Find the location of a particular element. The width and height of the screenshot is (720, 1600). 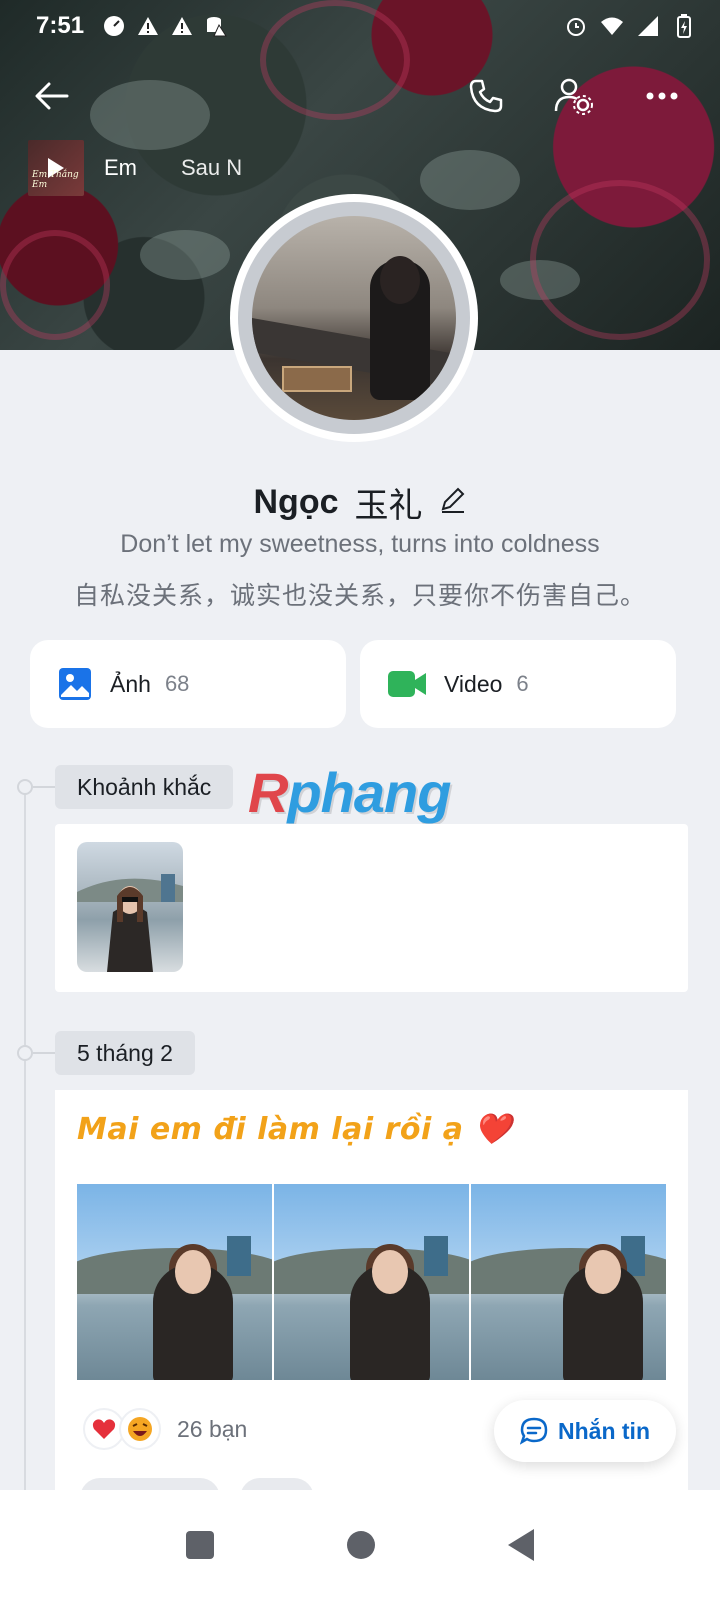

top-nav is located at coordinates (360, 96).